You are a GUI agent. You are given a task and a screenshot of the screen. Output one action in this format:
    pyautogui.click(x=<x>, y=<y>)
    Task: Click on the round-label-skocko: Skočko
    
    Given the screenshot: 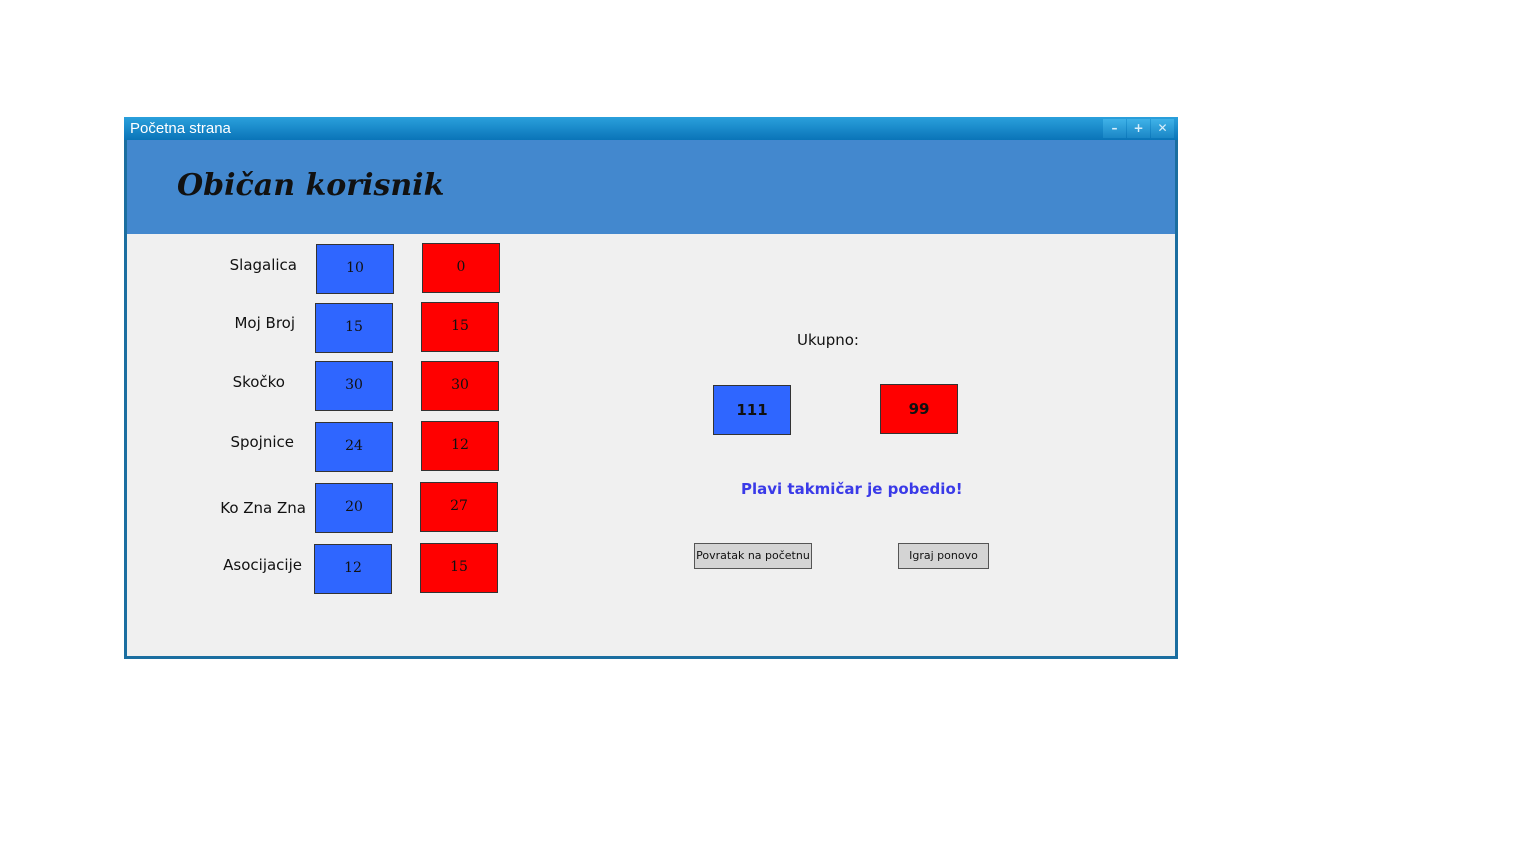 What is the action you would take?
    pyautogui.click(x=258, y=382)
    